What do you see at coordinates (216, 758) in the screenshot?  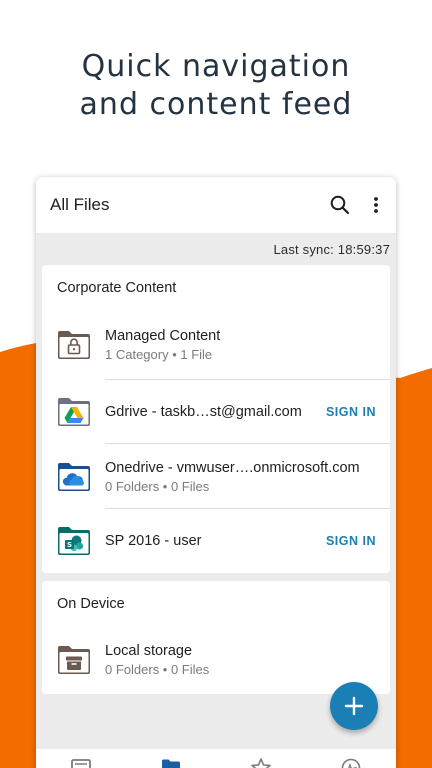 I see `bottom-navigation` at bounding box center [216, 758].